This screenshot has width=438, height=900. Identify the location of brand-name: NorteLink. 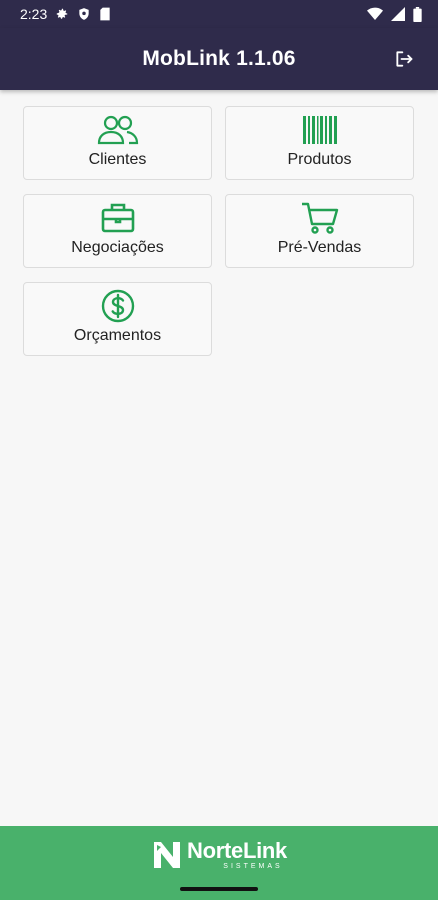
(237, 850).